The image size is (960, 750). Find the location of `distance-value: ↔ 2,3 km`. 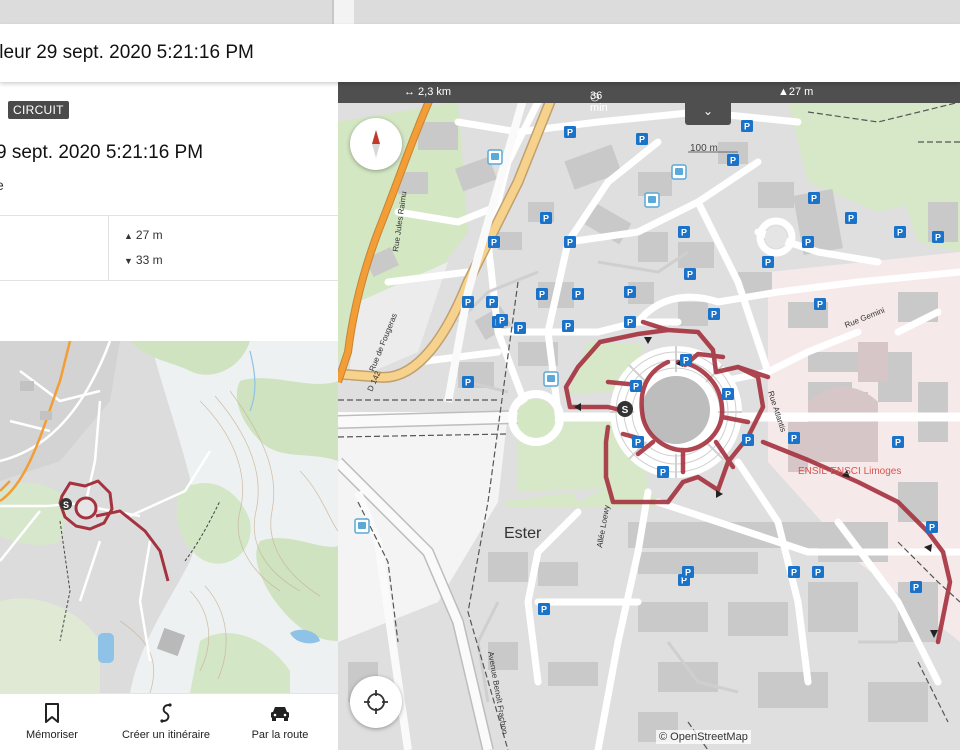

distance-value: ↔ 2,3 km is located at coordinates (428, 92).